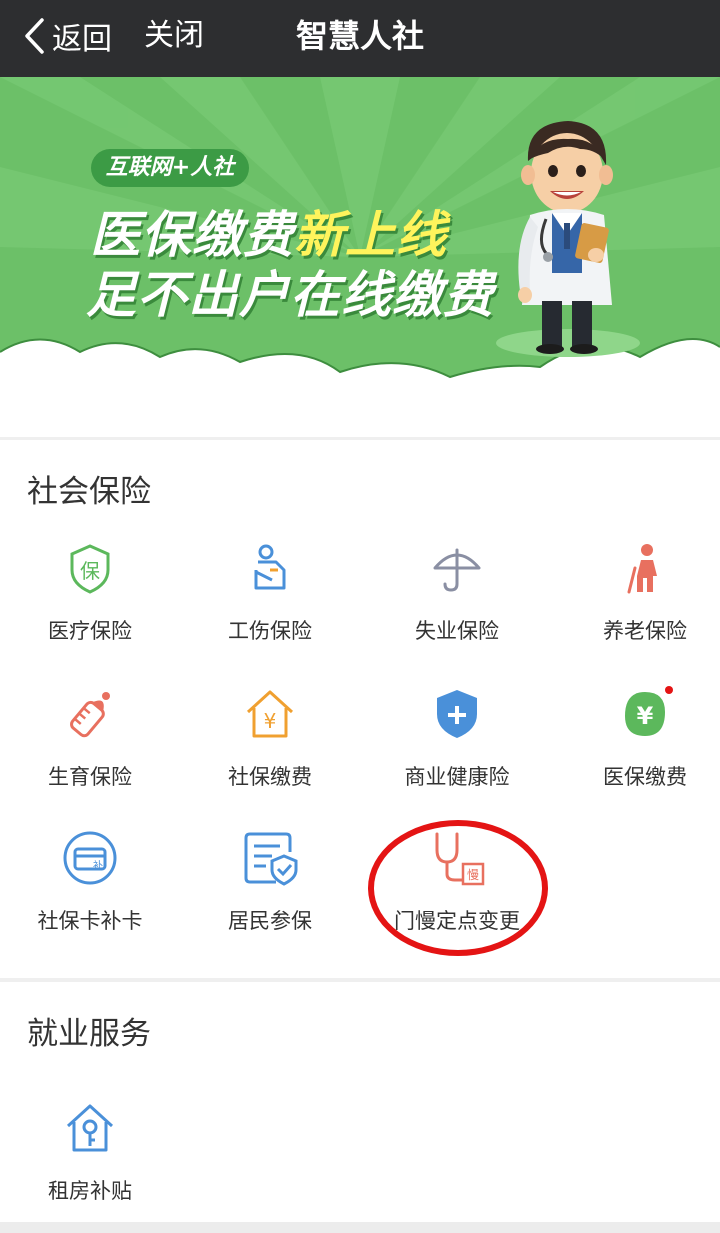 Image resolution: width=720 pixels, height=1233 pixels. Describe the element at coordinates (270, 568) in the screenshot. I see `injured-person-icon` at that location.